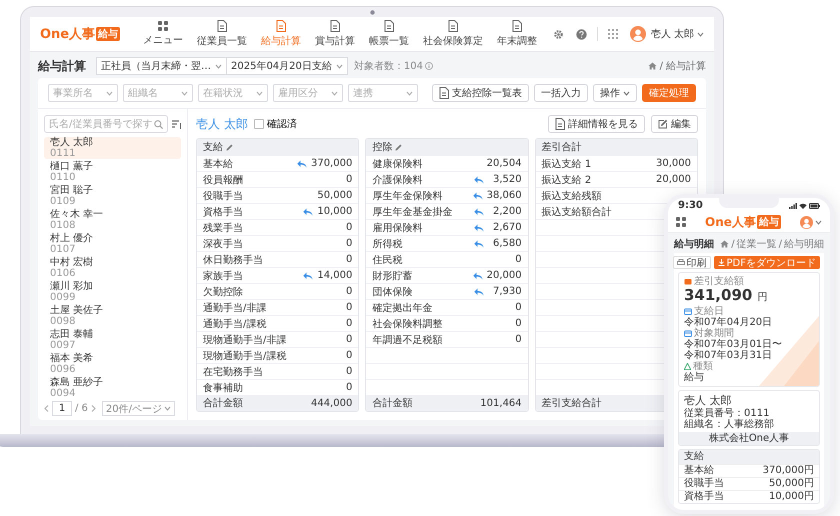 The width and height of the screenshot is (840, 516). I want to click on amount-value: 38,060, so click(504, 195).